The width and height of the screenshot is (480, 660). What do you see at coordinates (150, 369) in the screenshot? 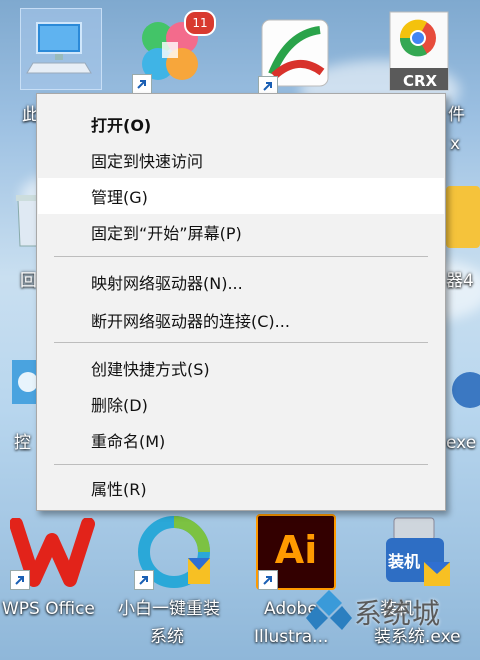
I see `menu-item-create-shortcut-label: 创建快捷方式(S)` at bounding box center [150, 369].